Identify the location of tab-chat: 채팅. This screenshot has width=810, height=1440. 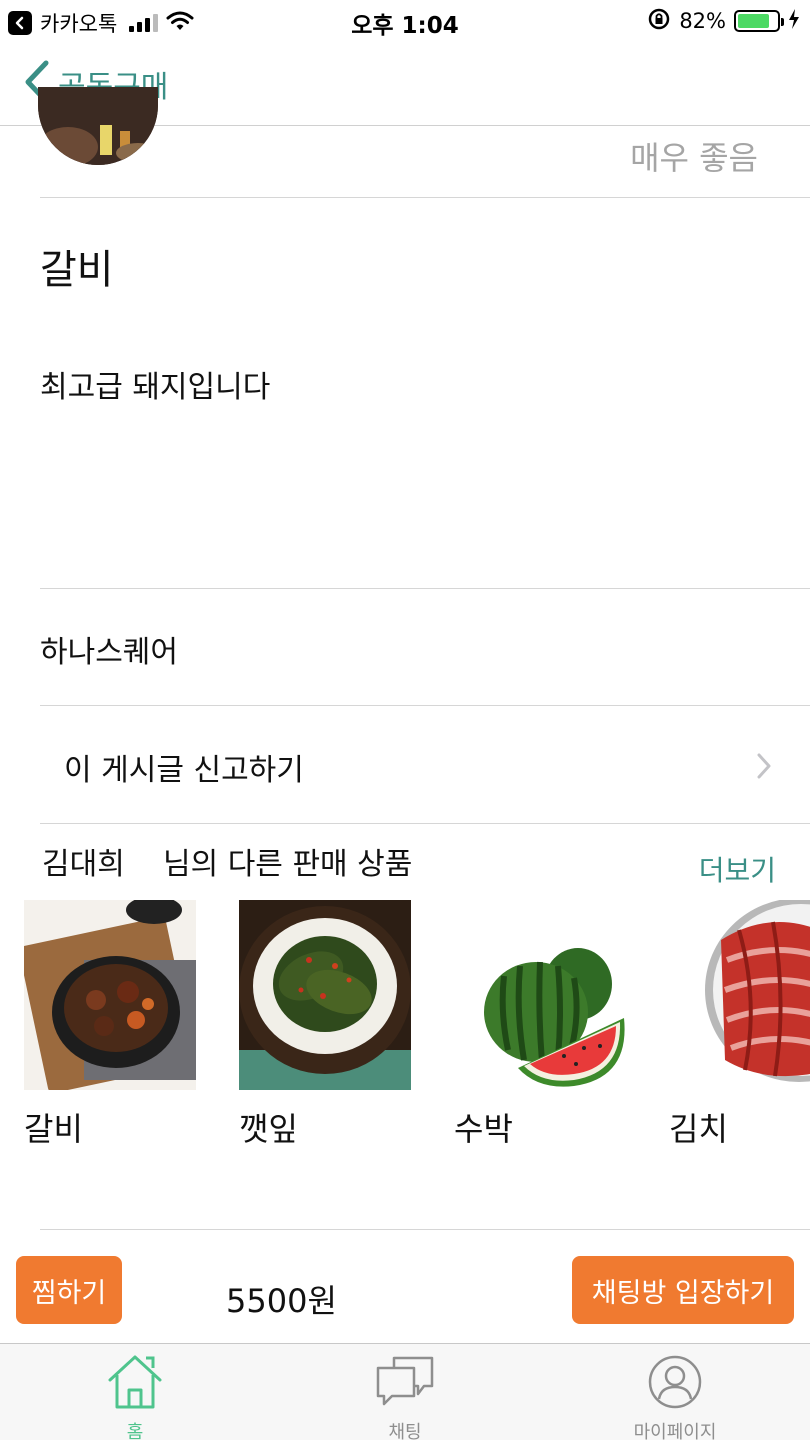
(405, 1397).